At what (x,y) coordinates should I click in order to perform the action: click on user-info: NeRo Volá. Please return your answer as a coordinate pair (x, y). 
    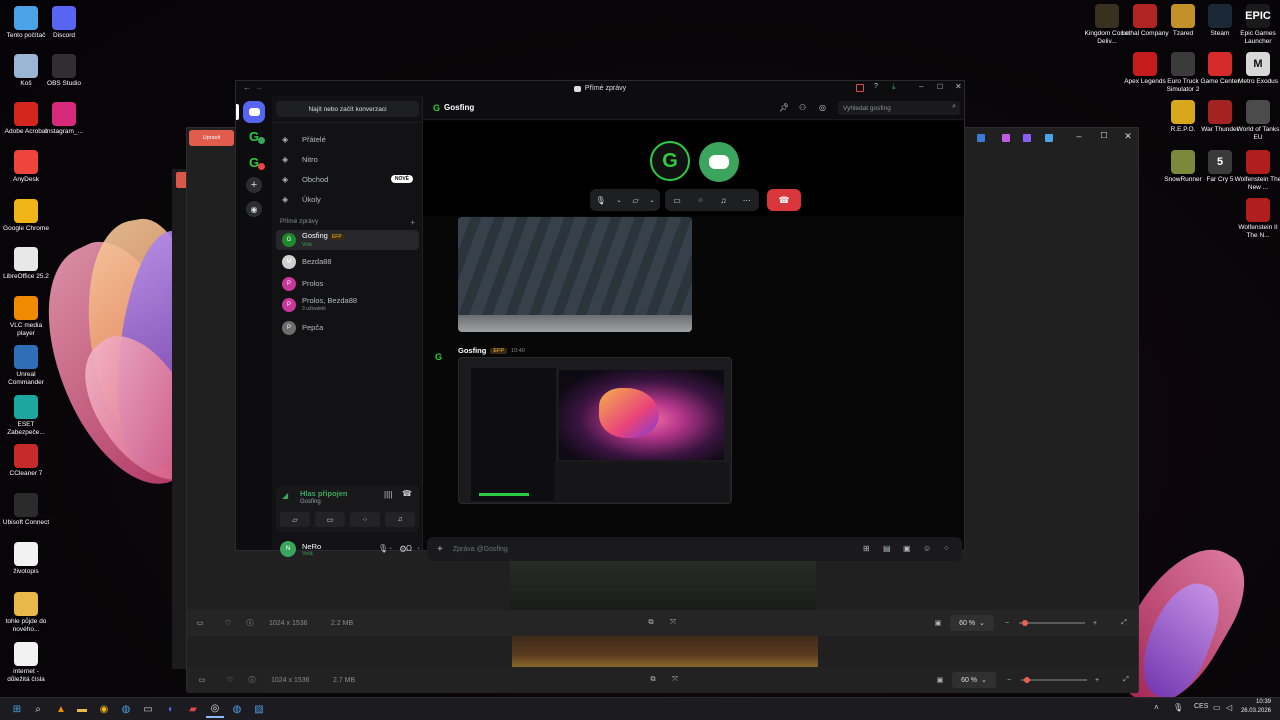
    Looking at the image, I should click on (311, 549).